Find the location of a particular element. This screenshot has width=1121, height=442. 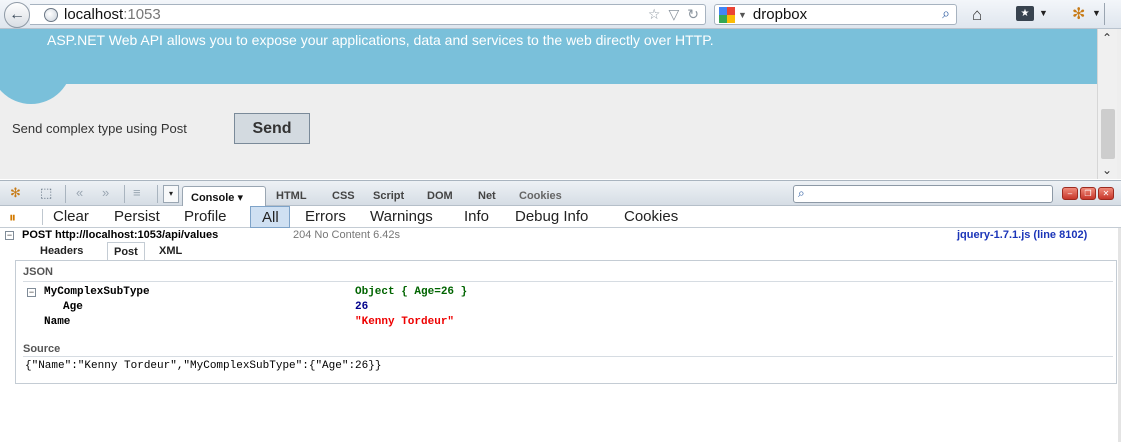

banner-decoration is located at coordinates (36, 81).